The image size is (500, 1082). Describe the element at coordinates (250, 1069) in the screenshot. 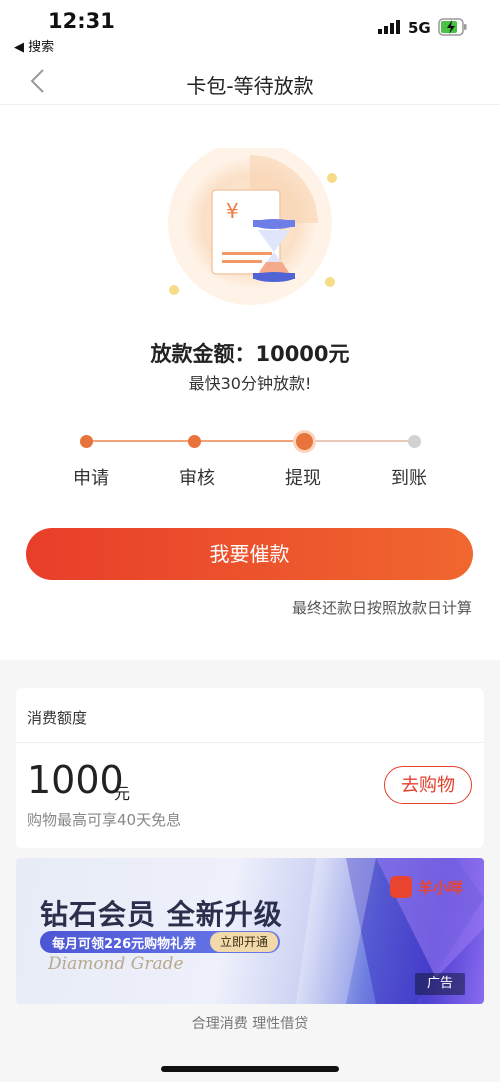

I see `home-indicator` at that location.